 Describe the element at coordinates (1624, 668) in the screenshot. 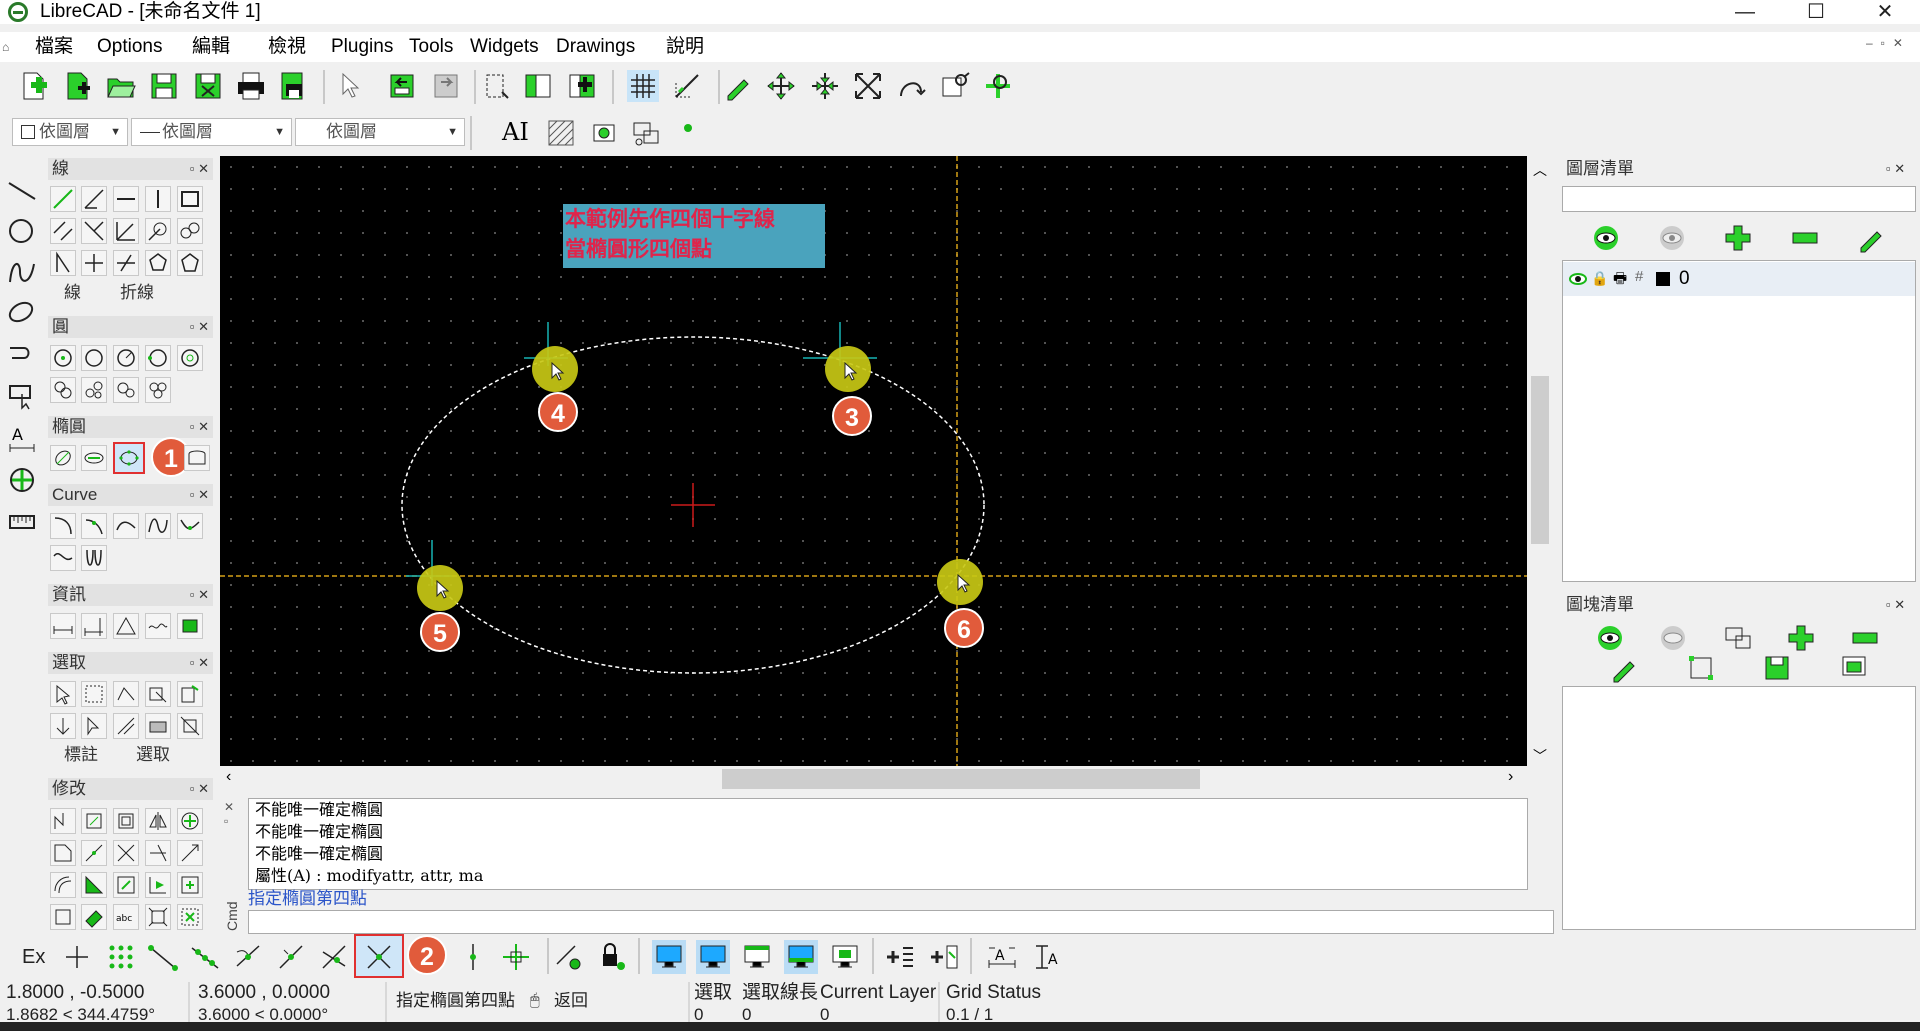

I see `rename-block-icon` at that location.